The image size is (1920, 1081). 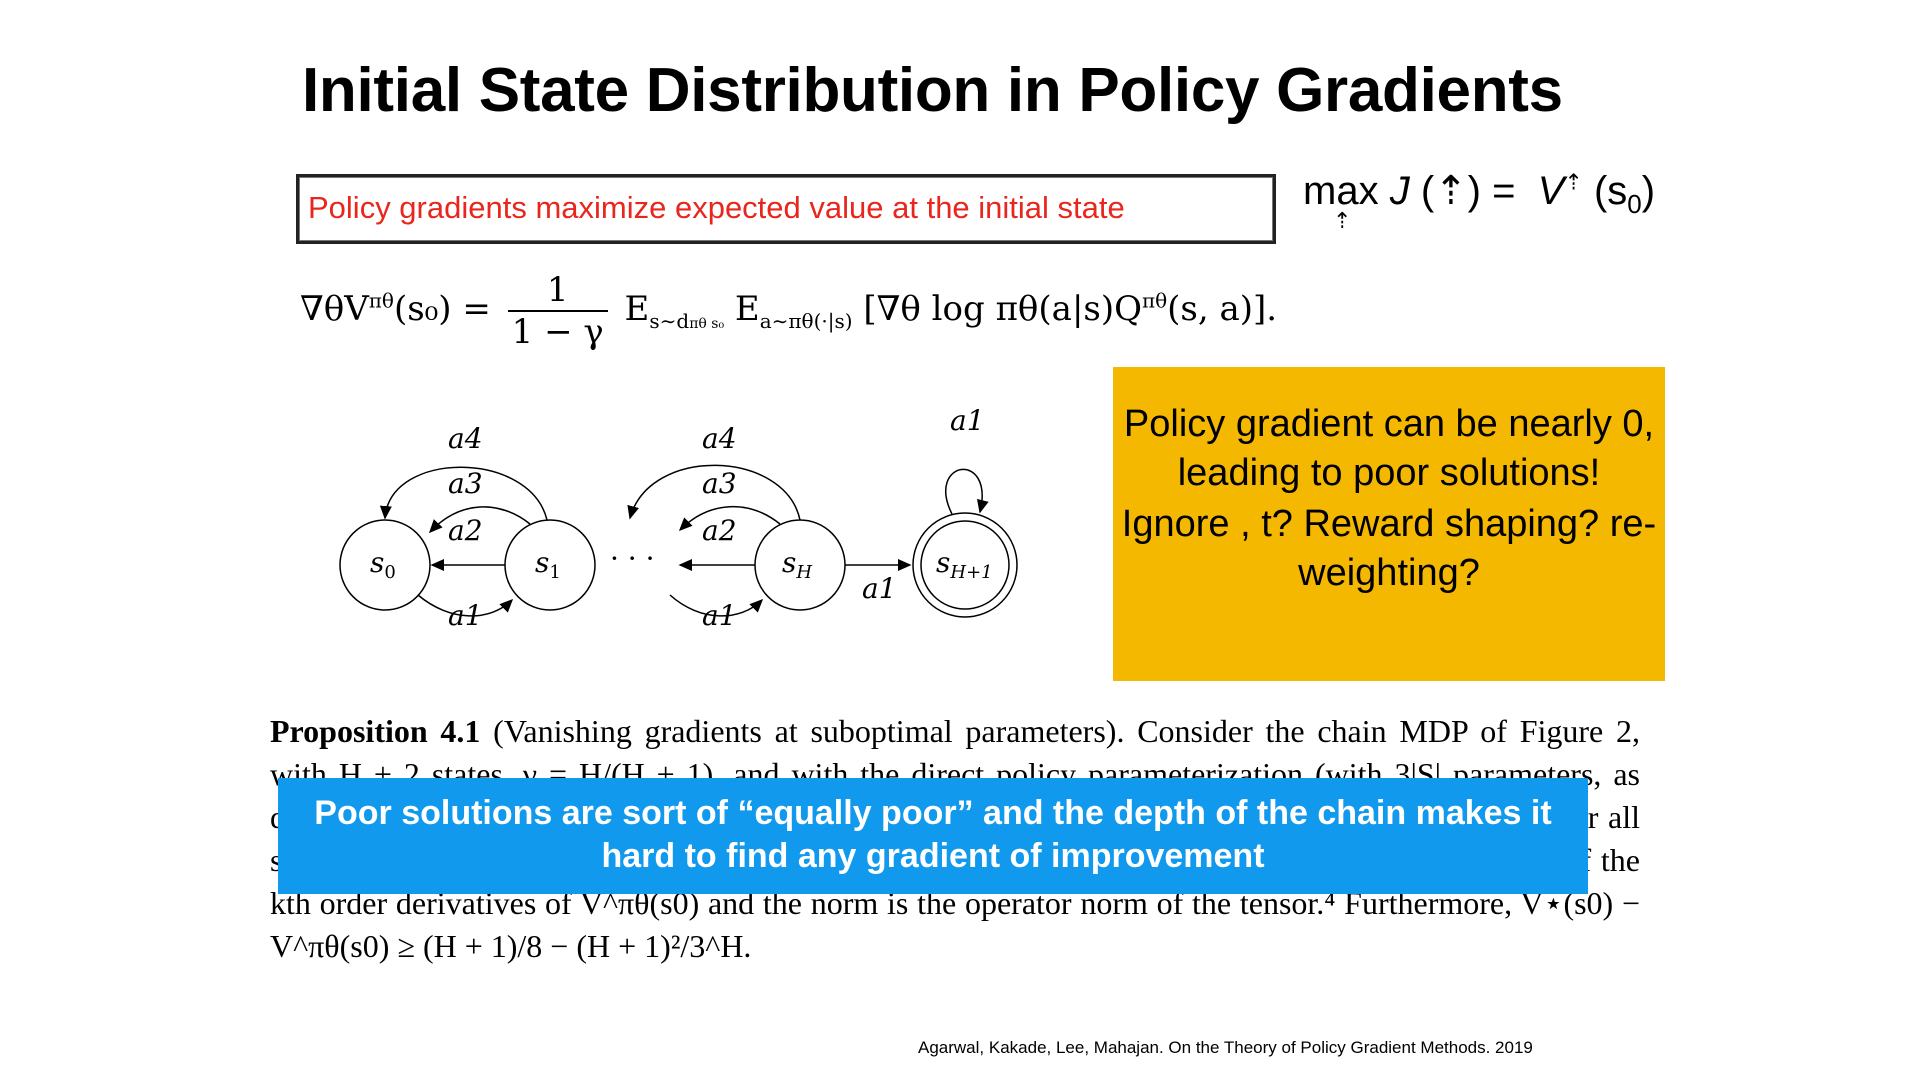 What do you see at coordinates (375, 731) in the screenshot?
I see `proposition-heading: Proposition 4.1` at bounding box center [375, 731].